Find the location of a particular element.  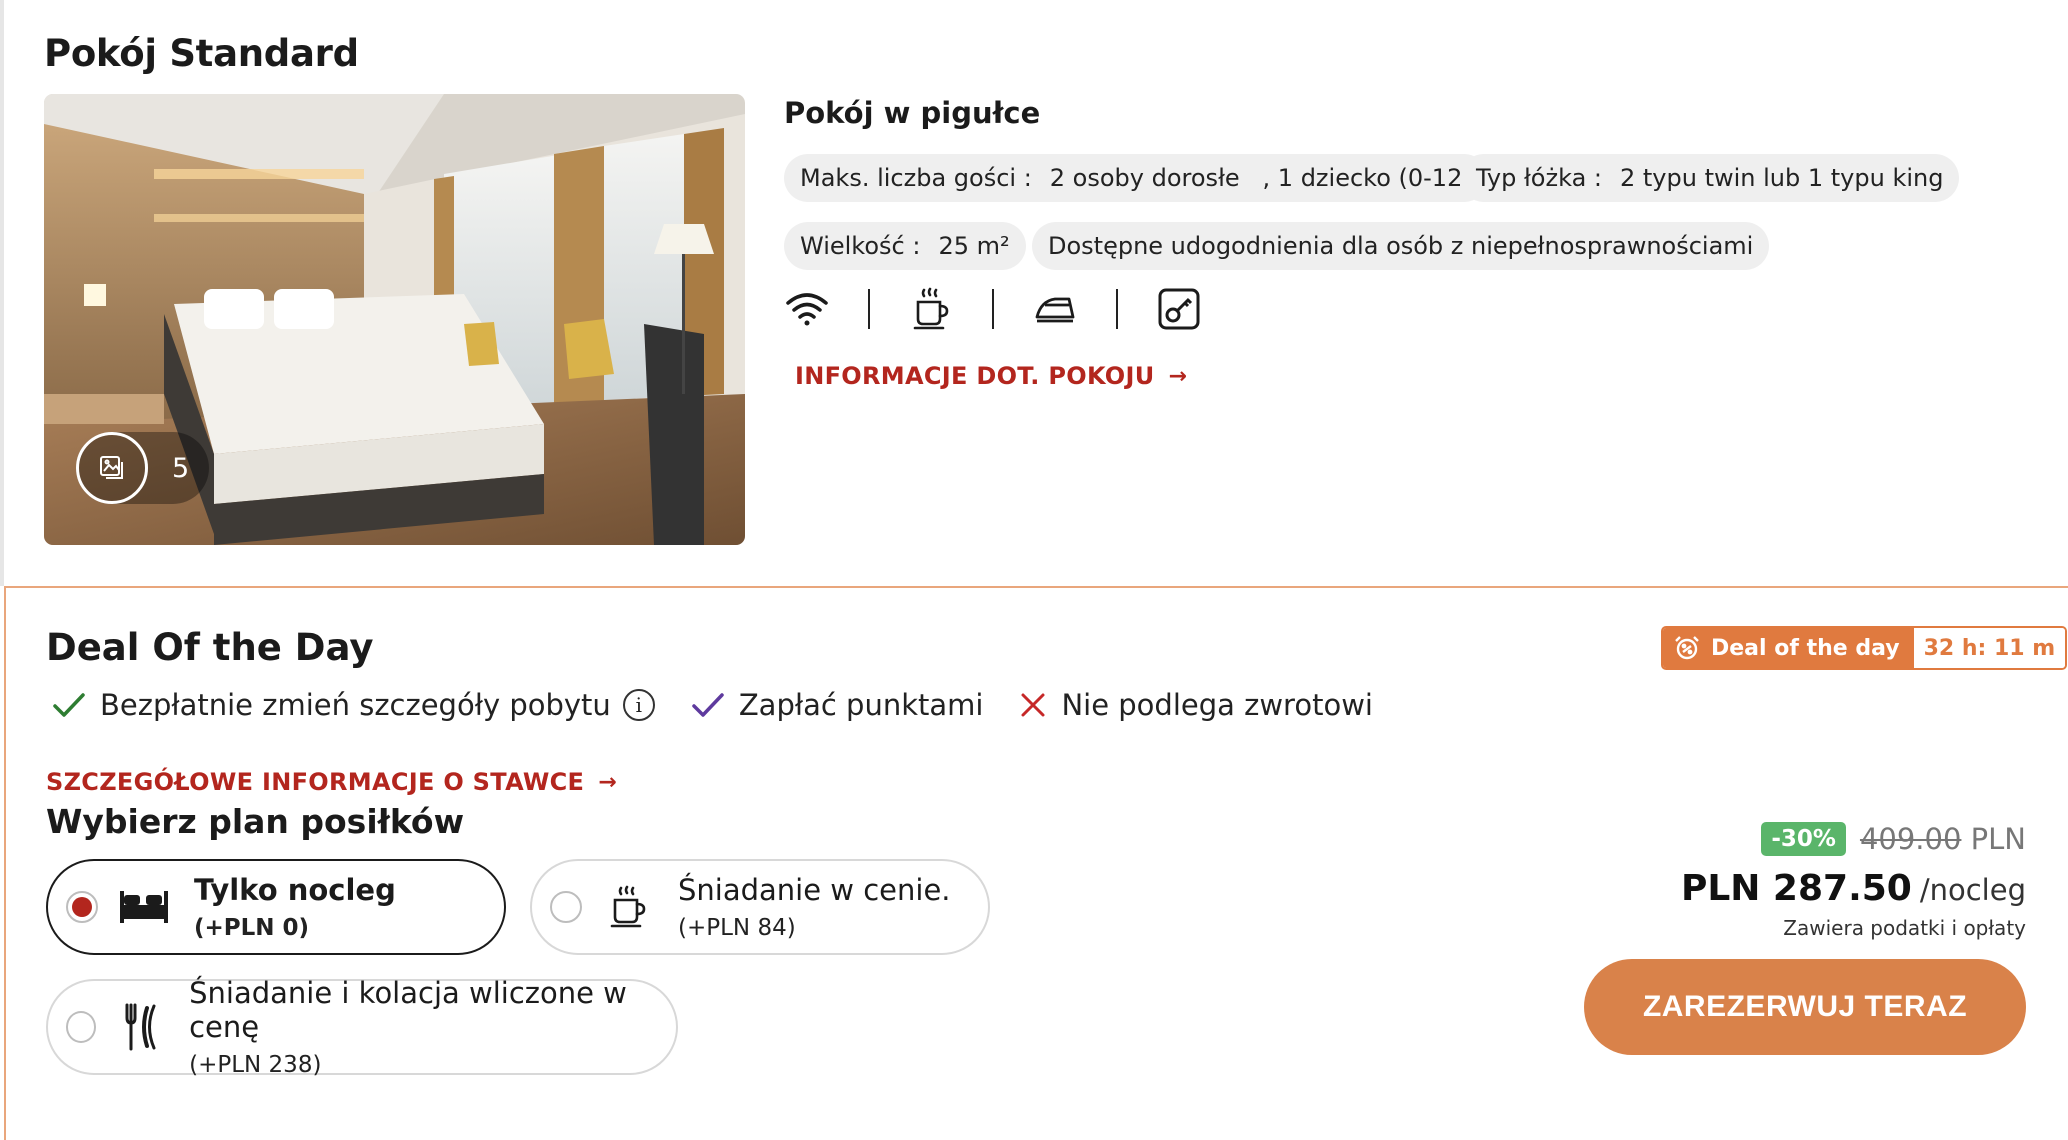

old-price: 409.00 PLN is located at coordinates (1943, 839).